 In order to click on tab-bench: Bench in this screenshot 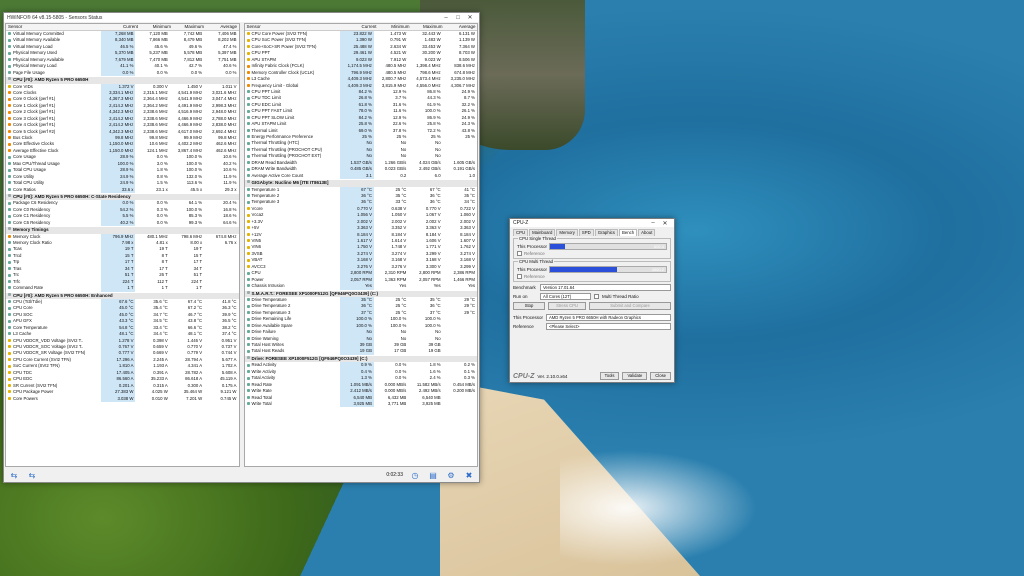, I will do `click(628, 232)`.